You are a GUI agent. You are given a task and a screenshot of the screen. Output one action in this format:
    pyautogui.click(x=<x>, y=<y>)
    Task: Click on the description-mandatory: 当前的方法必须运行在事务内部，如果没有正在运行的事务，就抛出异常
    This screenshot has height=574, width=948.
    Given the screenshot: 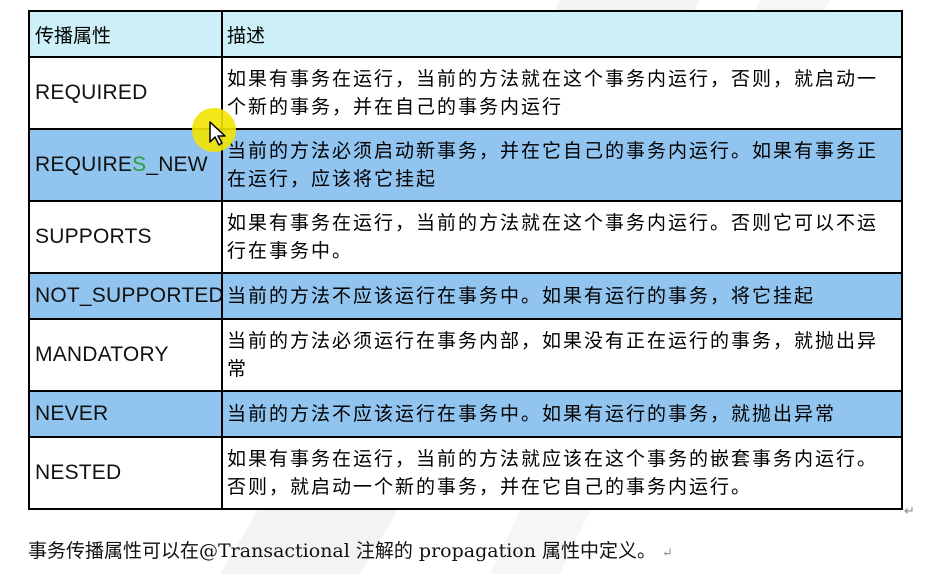 What is the action you would take?
    pyautogui.click(x=562, y=355)
    